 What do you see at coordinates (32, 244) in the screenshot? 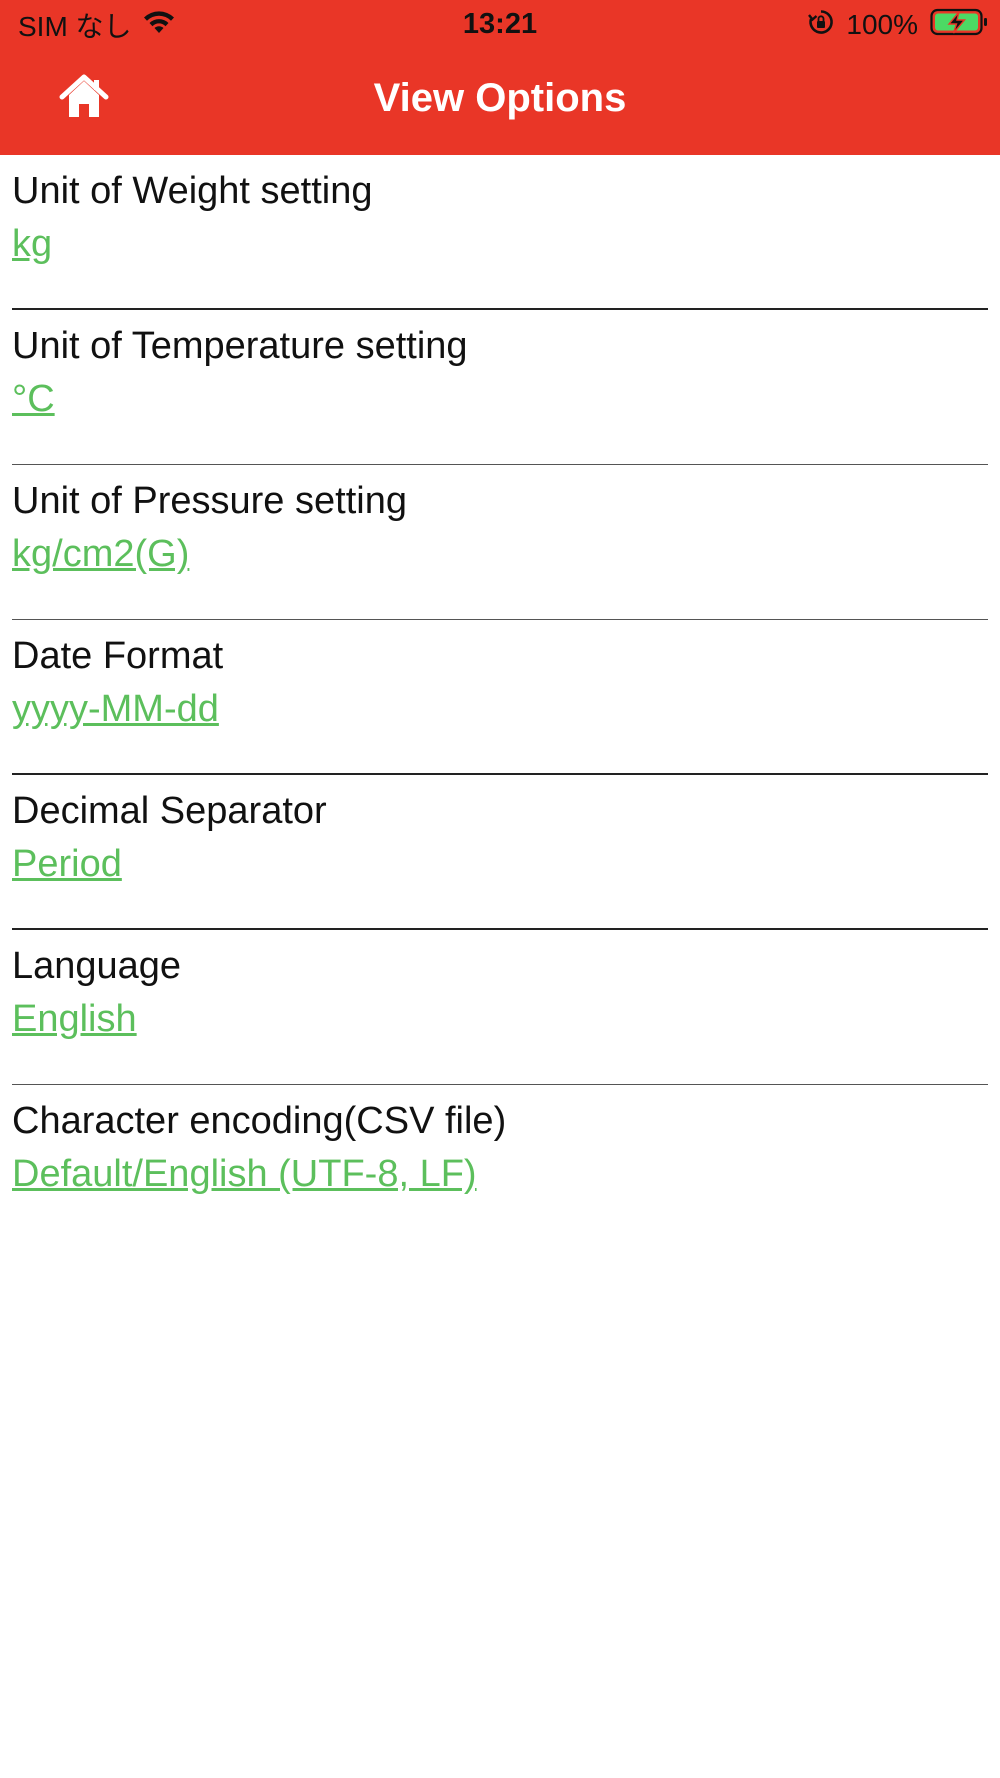
I see `weight-unit-link: kg` at bounding box center [32, 244].